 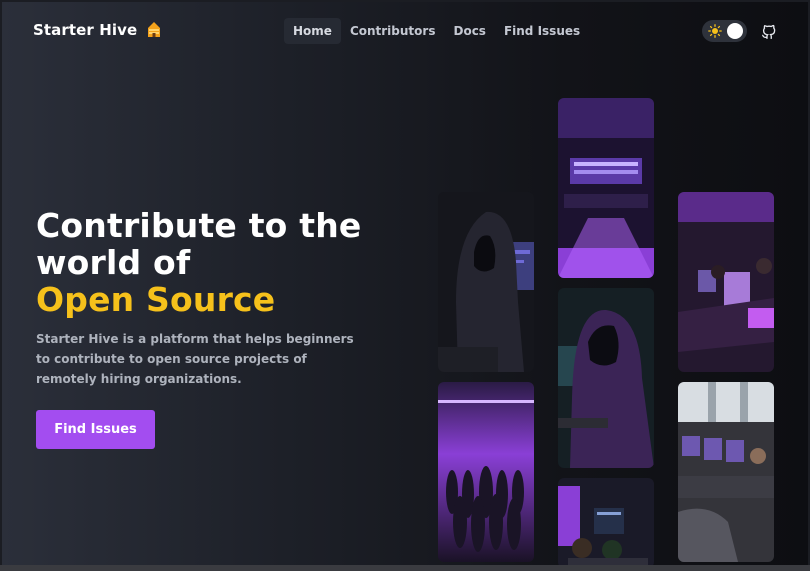 What do you see at coordinates (735, 31) in the screenshot?
I see `toggle-knob` at bounding box center [735, 31].